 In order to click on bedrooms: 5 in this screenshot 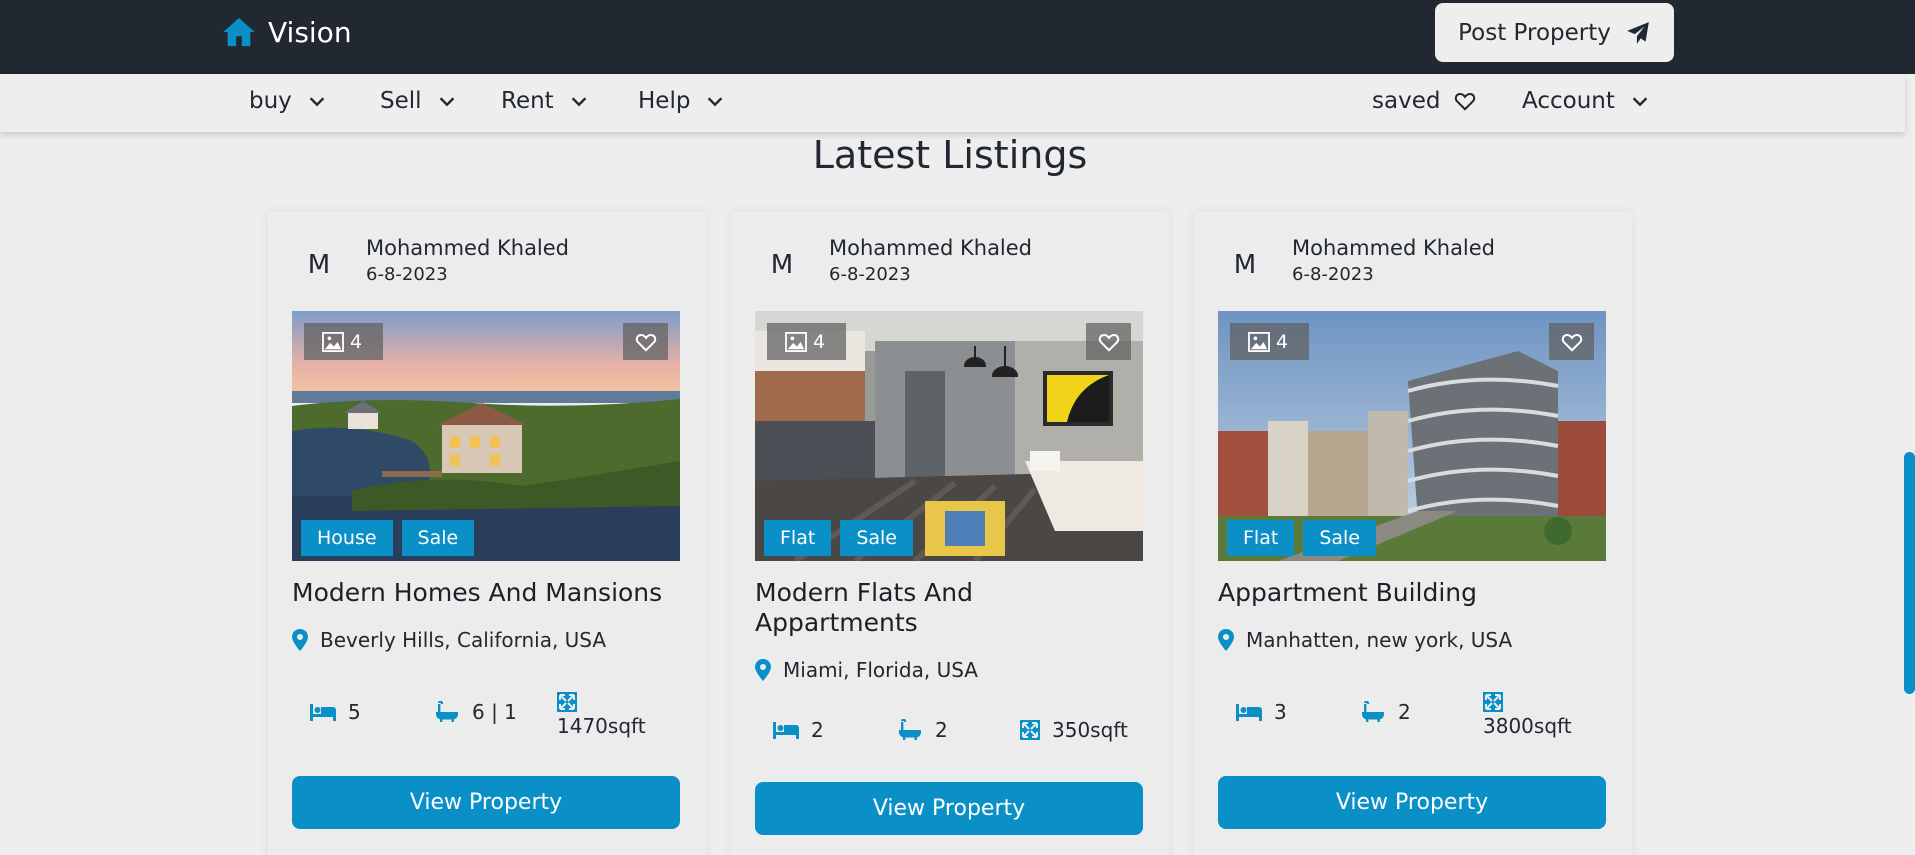, I will do `click(335, 712)`.